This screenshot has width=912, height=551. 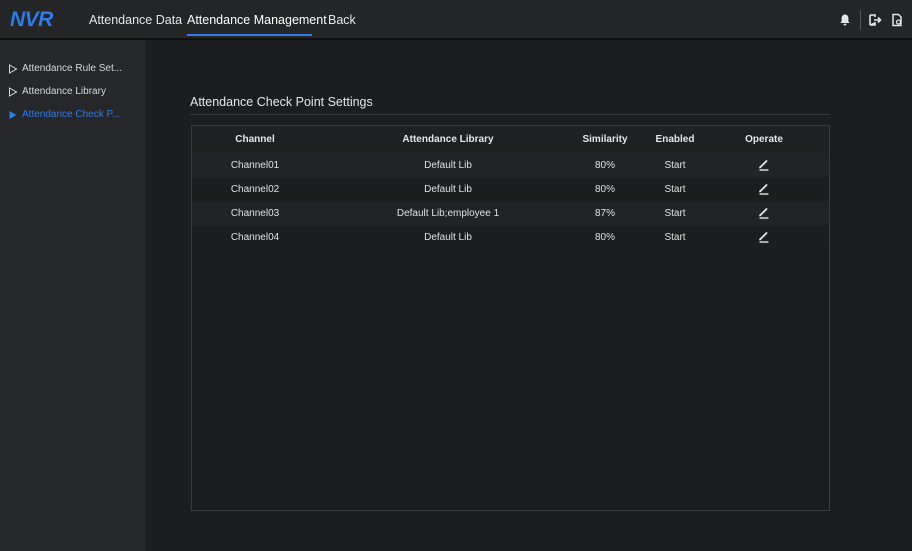 What do you see at coordinates (875, 20) in the screenshot?
I see `logout-icon` at bounding box center [875, 20].